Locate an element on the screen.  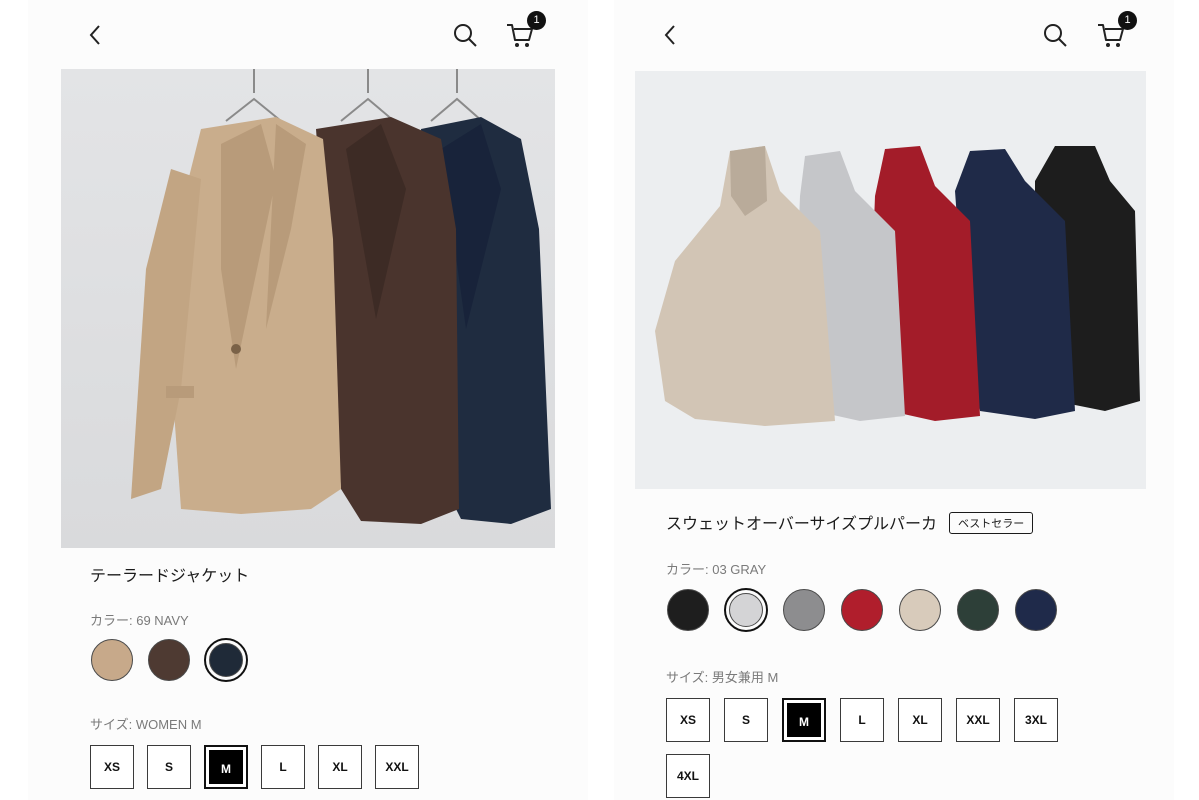
size-option-label: 4XL is located at coordinates (687, 776).